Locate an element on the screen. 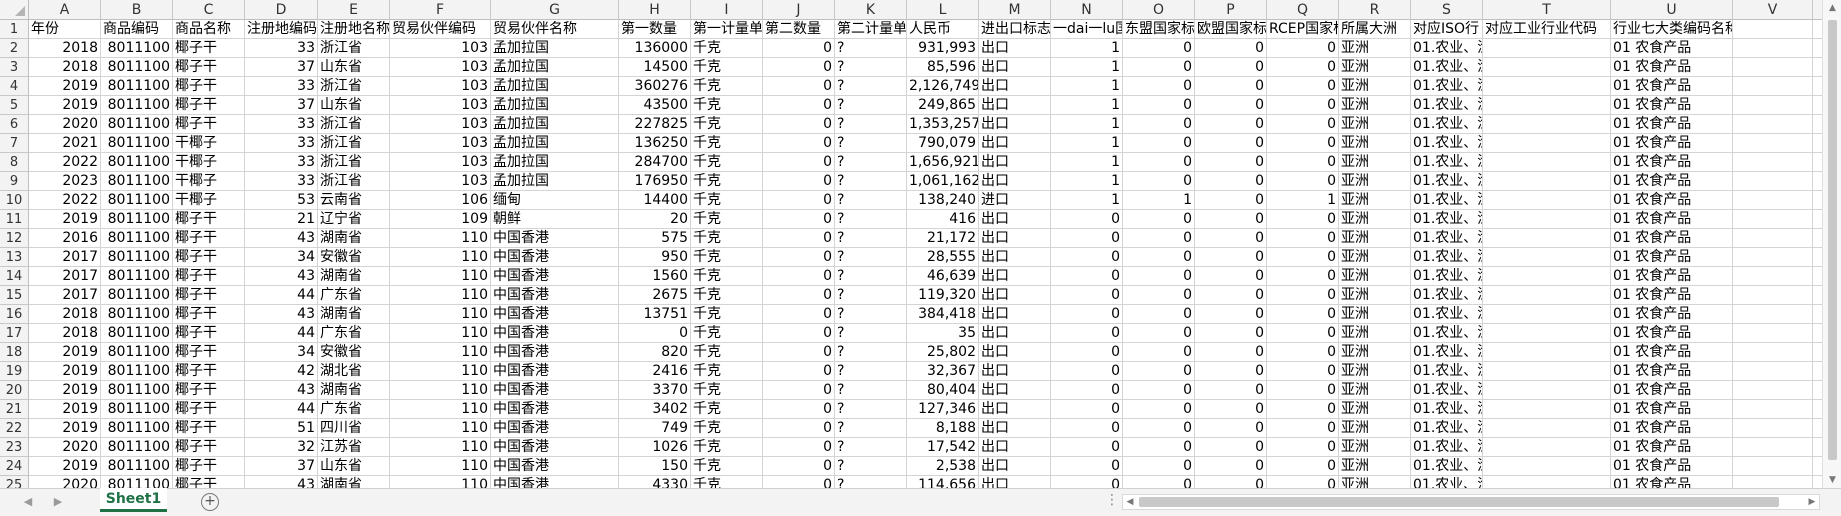 The width and height of the screenshot is (1841, 516). column-header-u: U is located at coordinates (1672, 10).